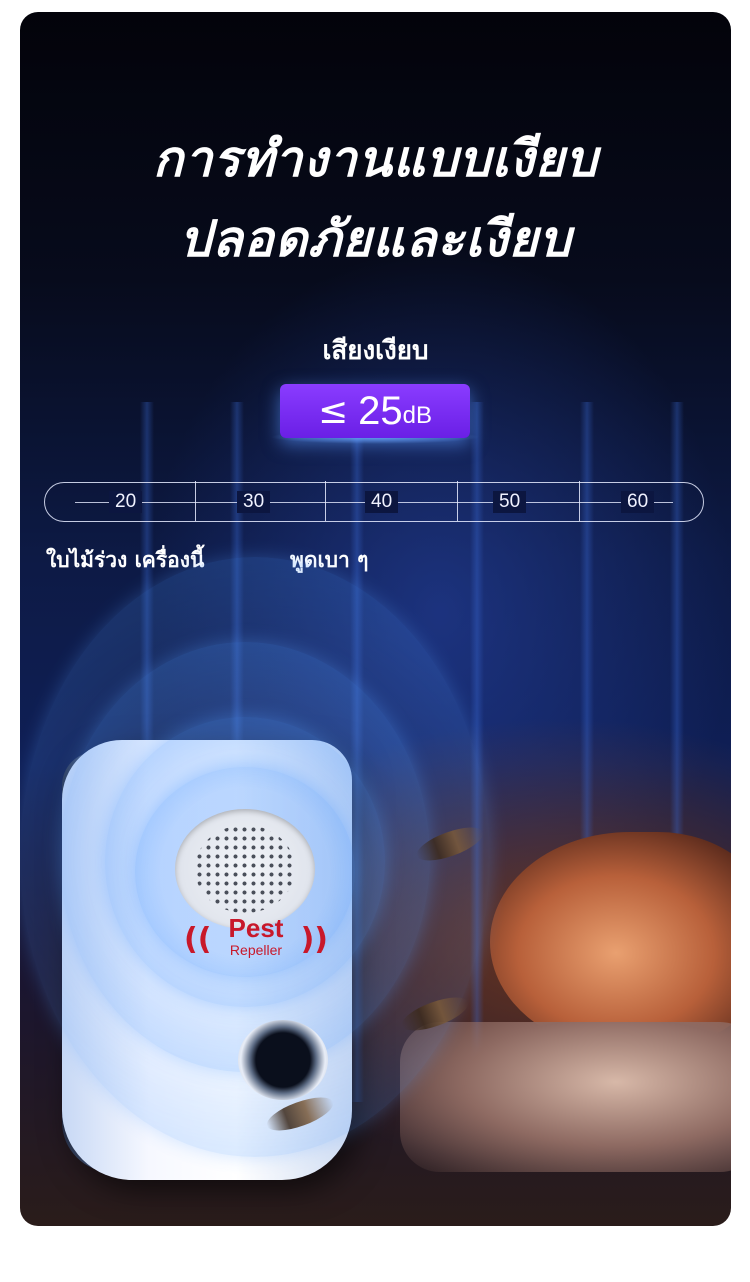 This screenshot has height=1282, width=750. I want to click on less-equal-symbol: ≤, so click(333, 411).